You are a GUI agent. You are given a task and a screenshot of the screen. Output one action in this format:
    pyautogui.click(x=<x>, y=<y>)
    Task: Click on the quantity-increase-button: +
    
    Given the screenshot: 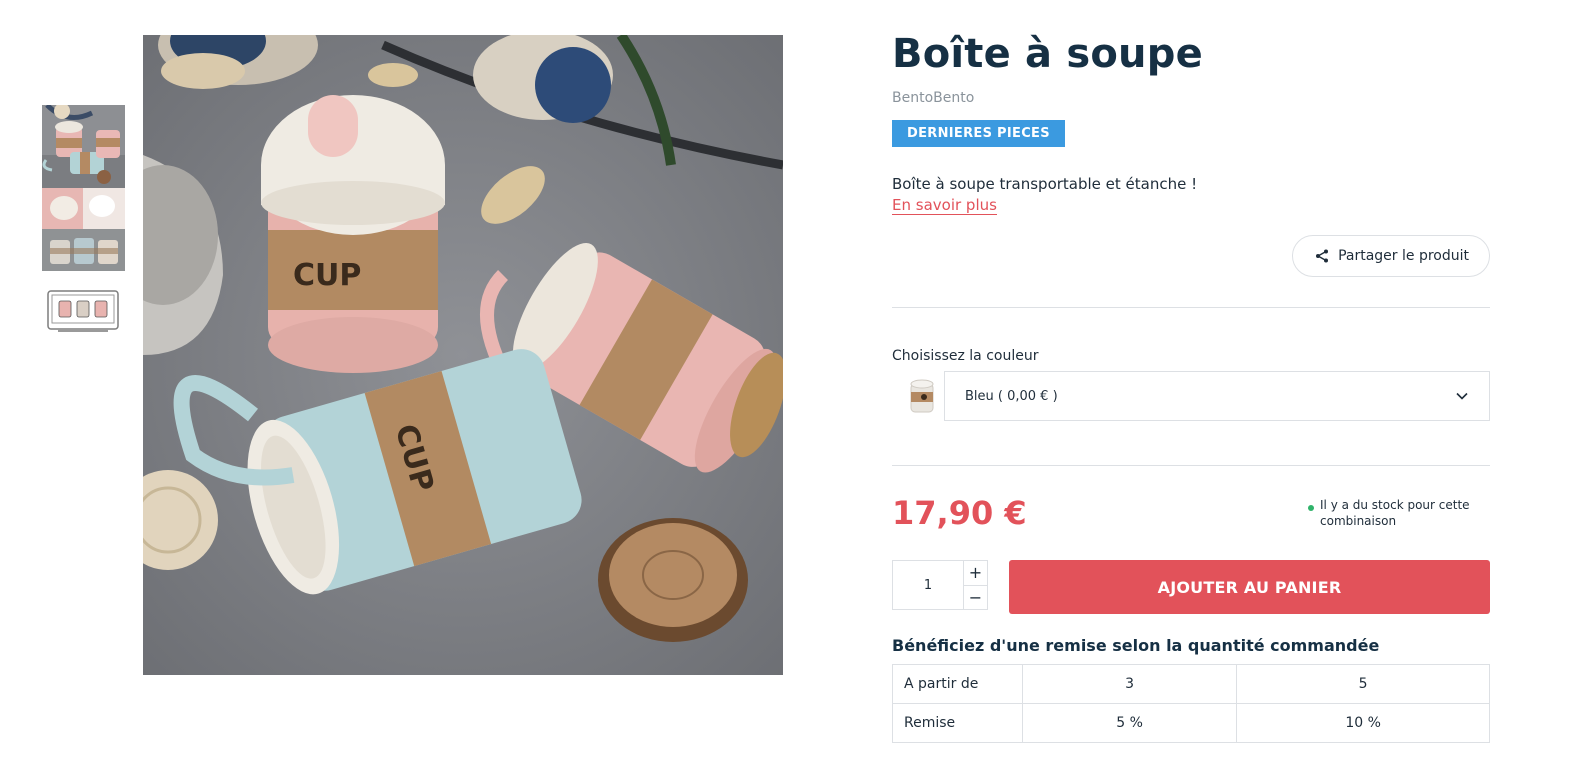 What is the action you would take?
    pyautogui.click(x=975, y=573)
    